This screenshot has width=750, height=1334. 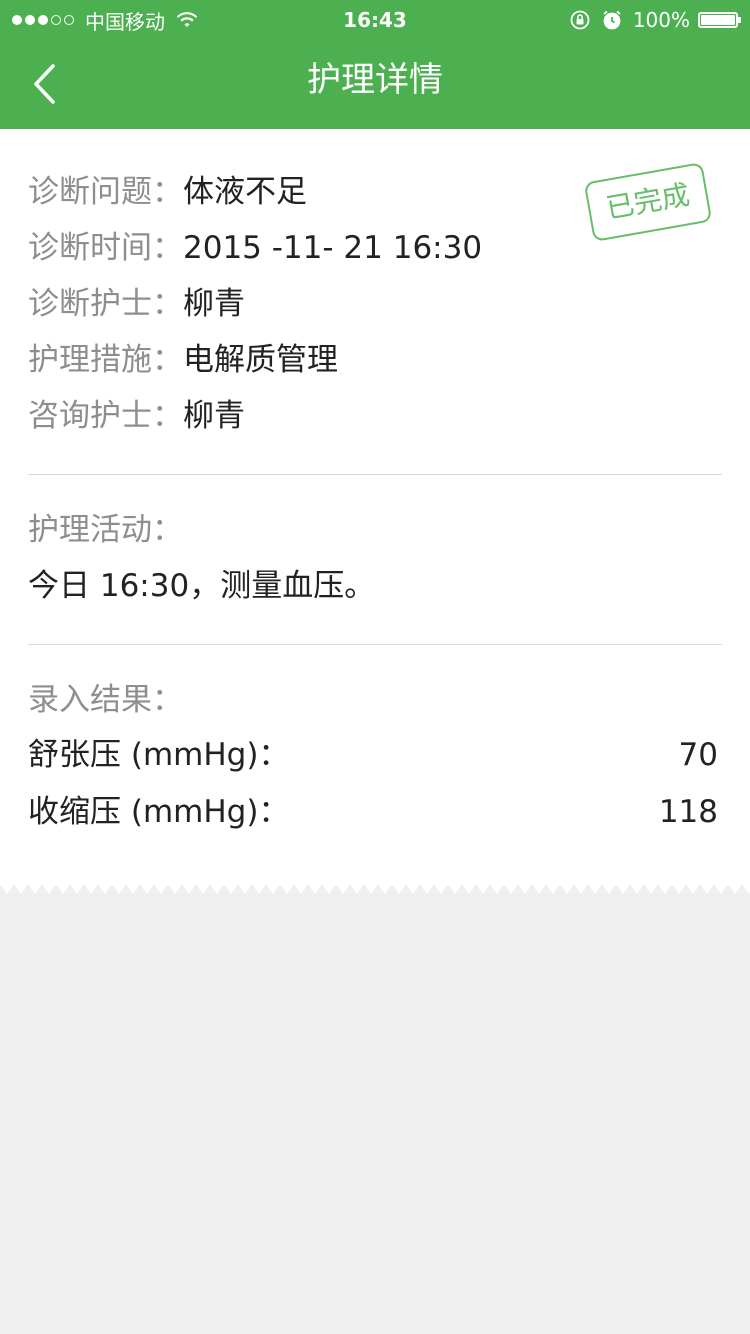 I want to click on care-activity-text: 今日 16:30，测量血压。, so click(x=202, y=586).